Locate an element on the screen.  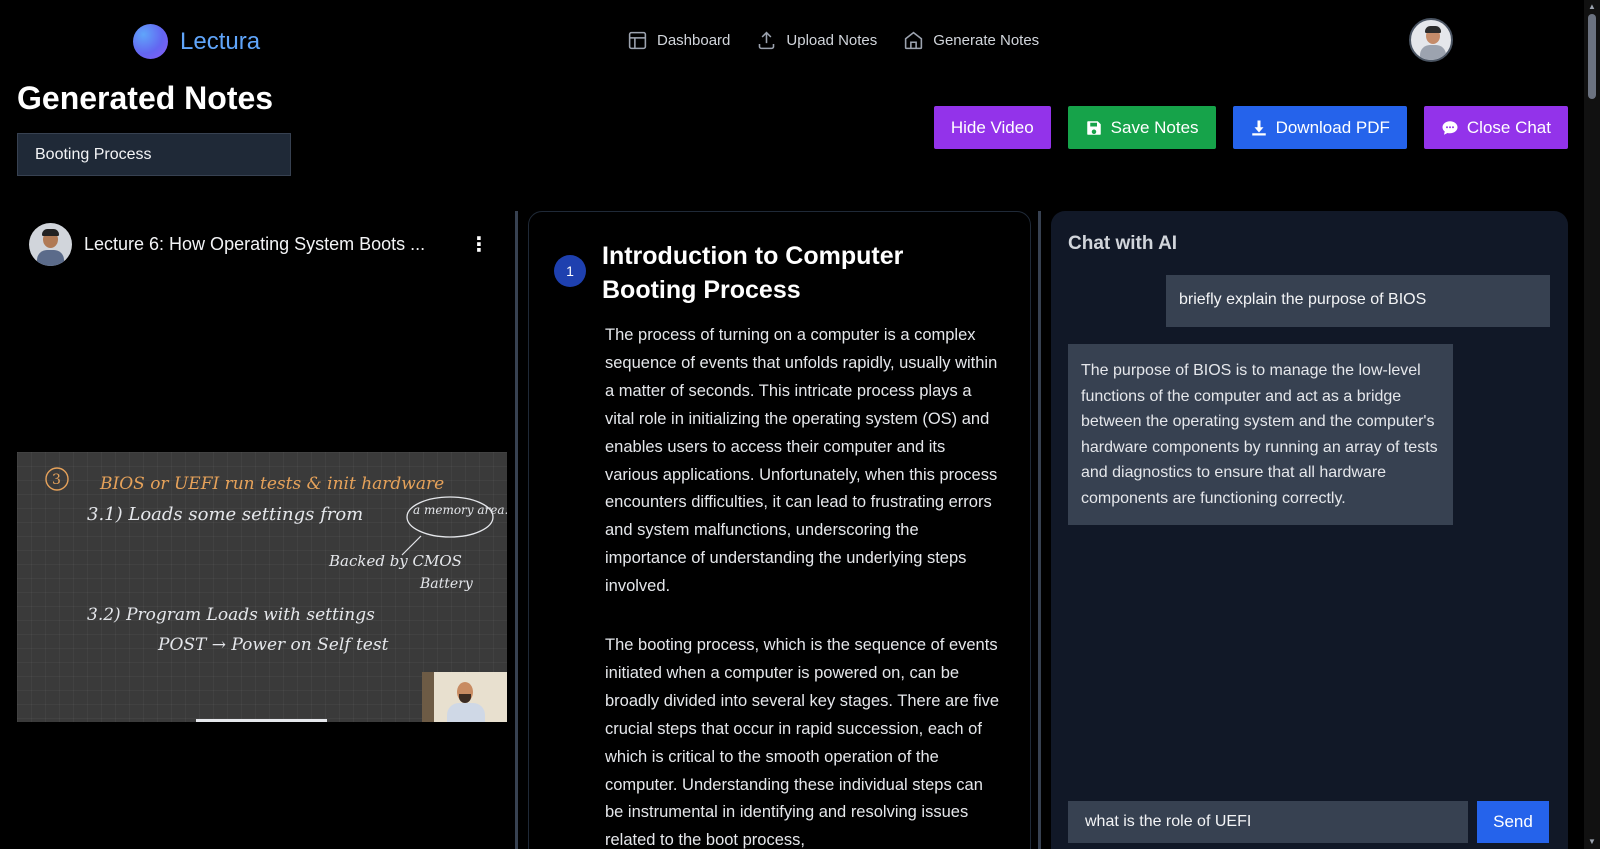
section-number-badge: 1 is located at coordinates (570, 271).